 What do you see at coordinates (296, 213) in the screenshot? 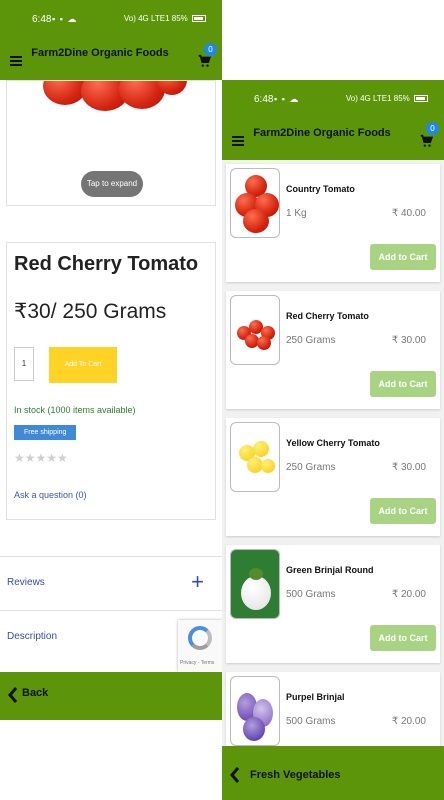
I see `product-qty: 1 Kg` at bounding box center [296, 213].